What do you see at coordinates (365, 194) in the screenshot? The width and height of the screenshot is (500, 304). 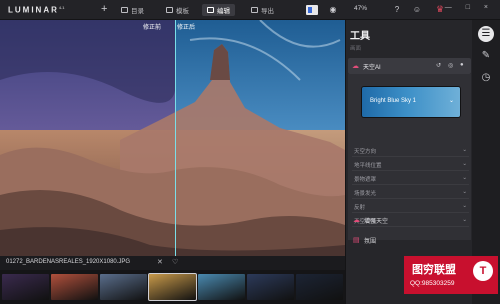 I see `row-label: 场景发光` at bounding box center [365, 194].